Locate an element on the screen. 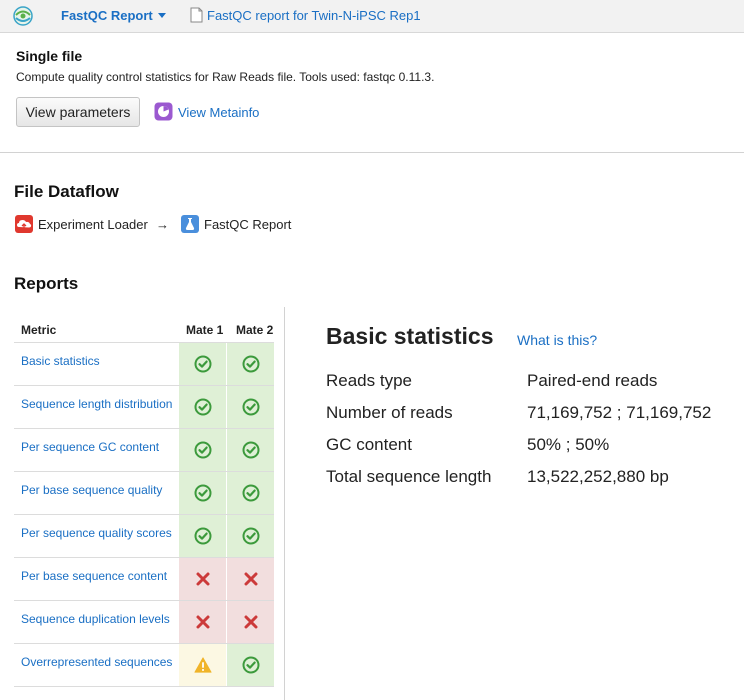 The width and height of the screenshot is (744, 700). experiment-loader-icon is located at coordinates (24, 224).